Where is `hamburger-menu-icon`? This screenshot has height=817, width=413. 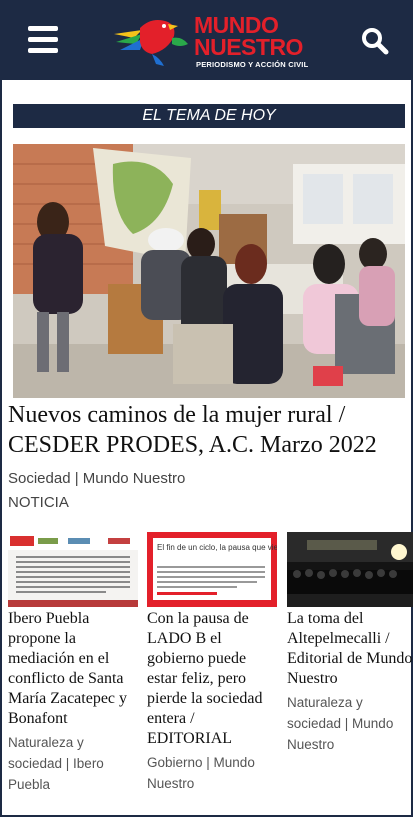 hamburger-menu-icon is located at coordinates (44, 40).